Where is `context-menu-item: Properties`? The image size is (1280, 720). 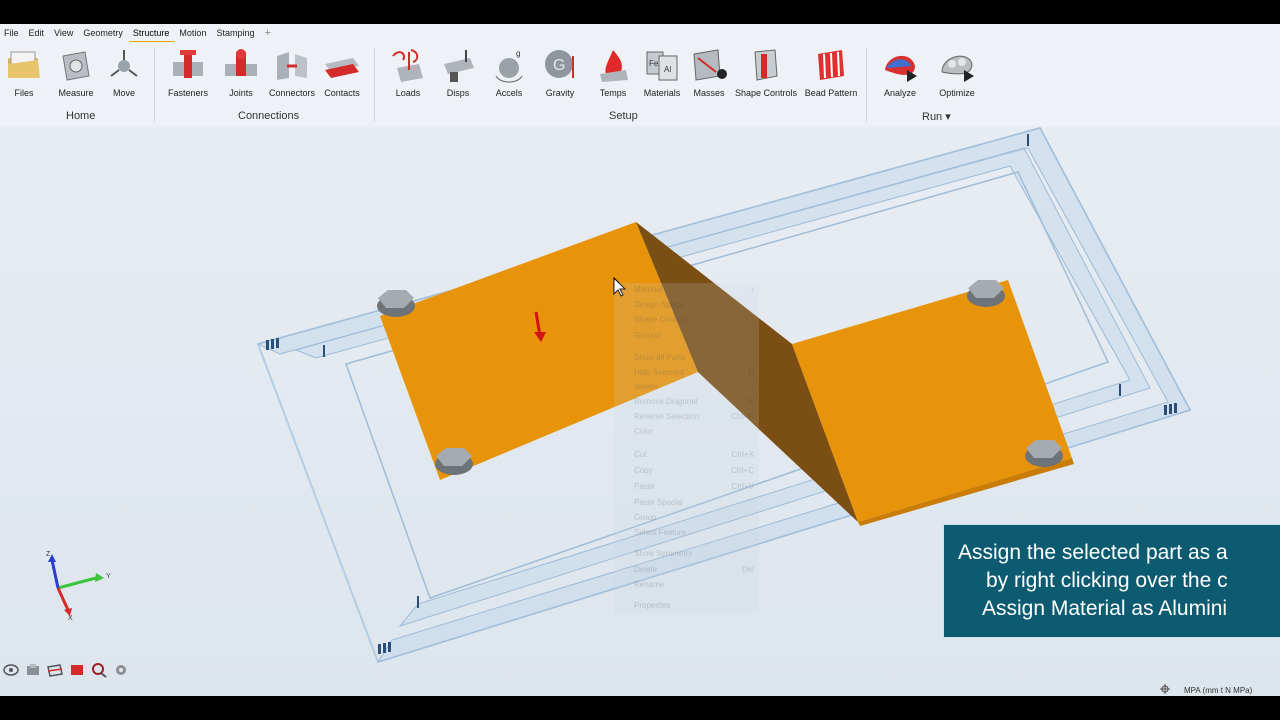
context-menu-item: Properties is located at coordinates (694, 605).